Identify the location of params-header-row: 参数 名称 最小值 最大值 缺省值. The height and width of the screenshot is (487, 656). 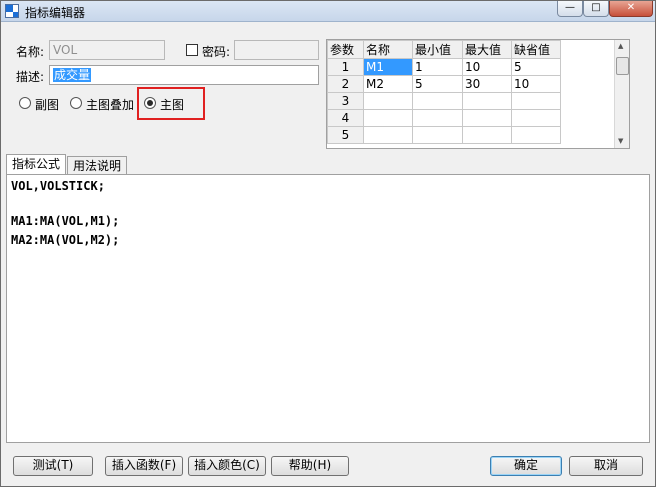
(444, 49).